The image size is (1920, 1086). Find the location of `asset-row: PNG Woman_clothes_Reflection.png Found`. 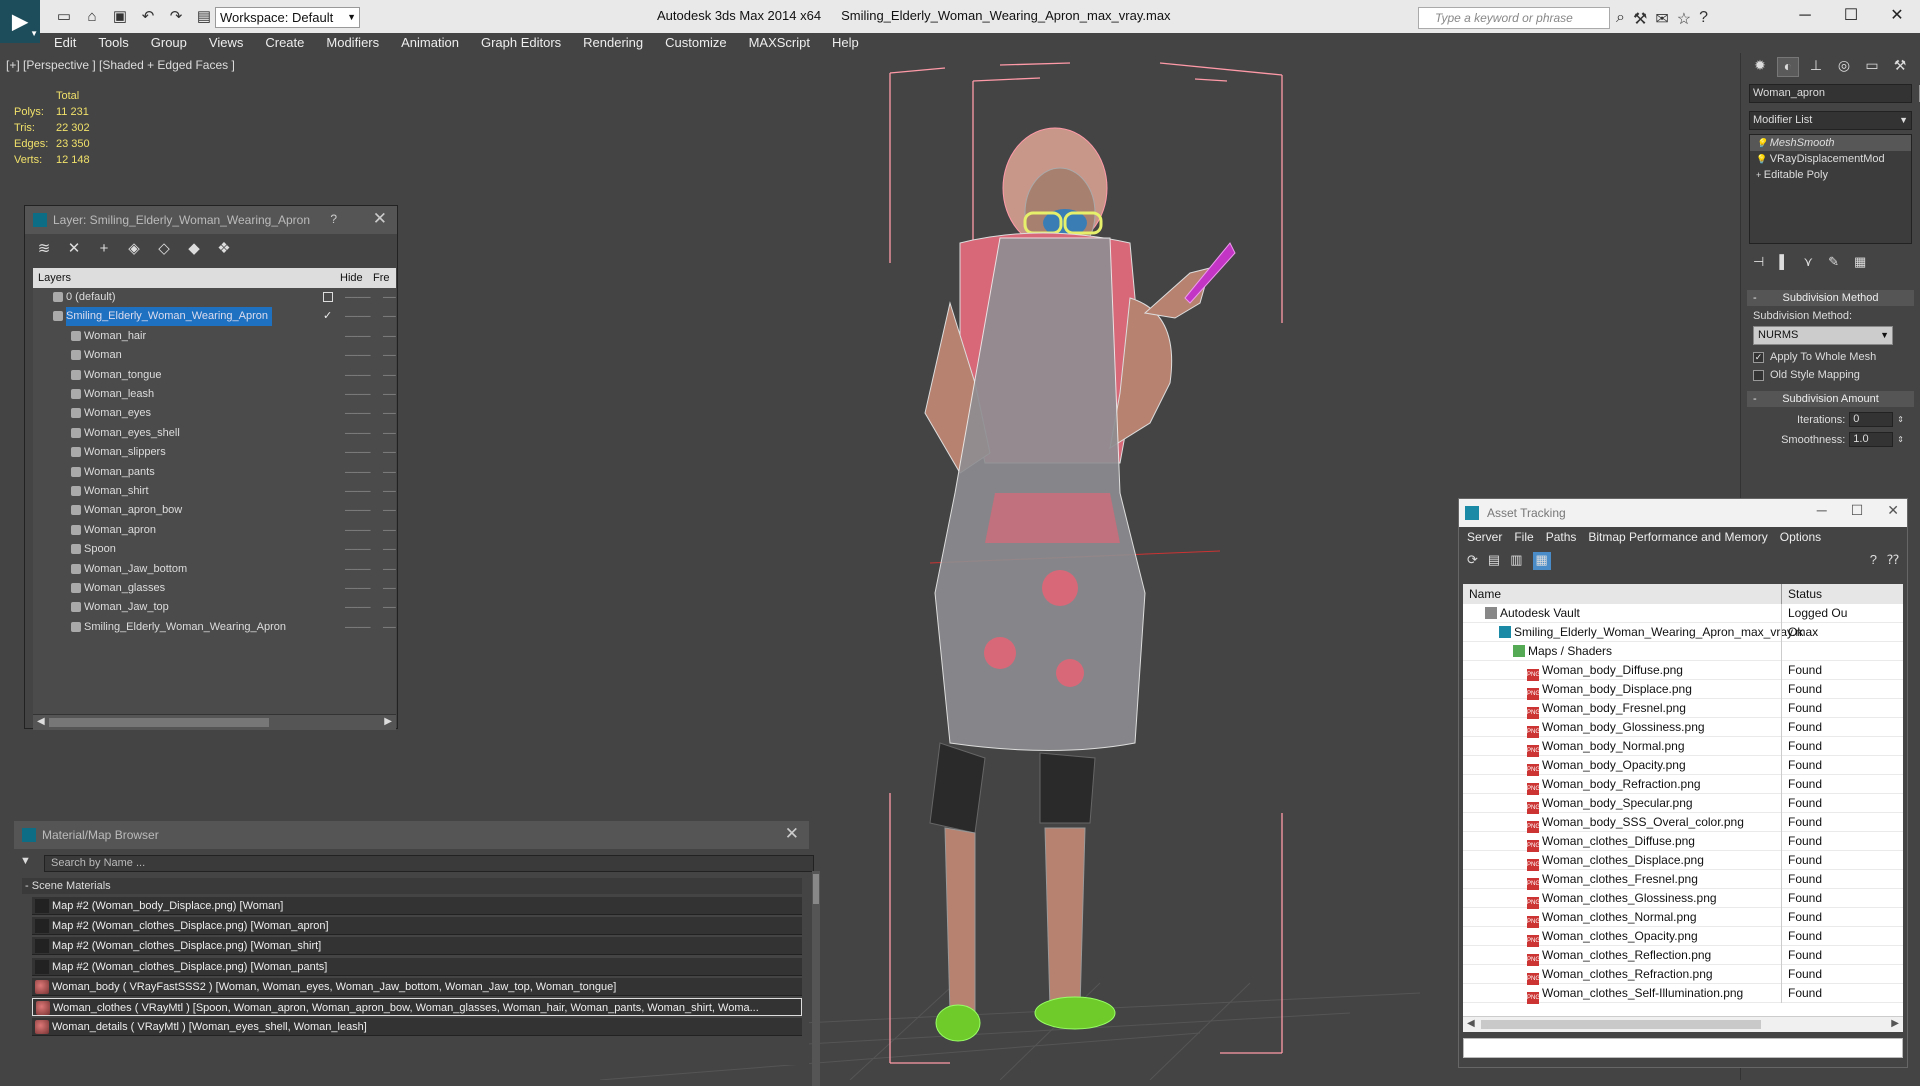

asset-row: PNG Woman_clothes_Reflection.png Found is located at coordinates (1683, 956).